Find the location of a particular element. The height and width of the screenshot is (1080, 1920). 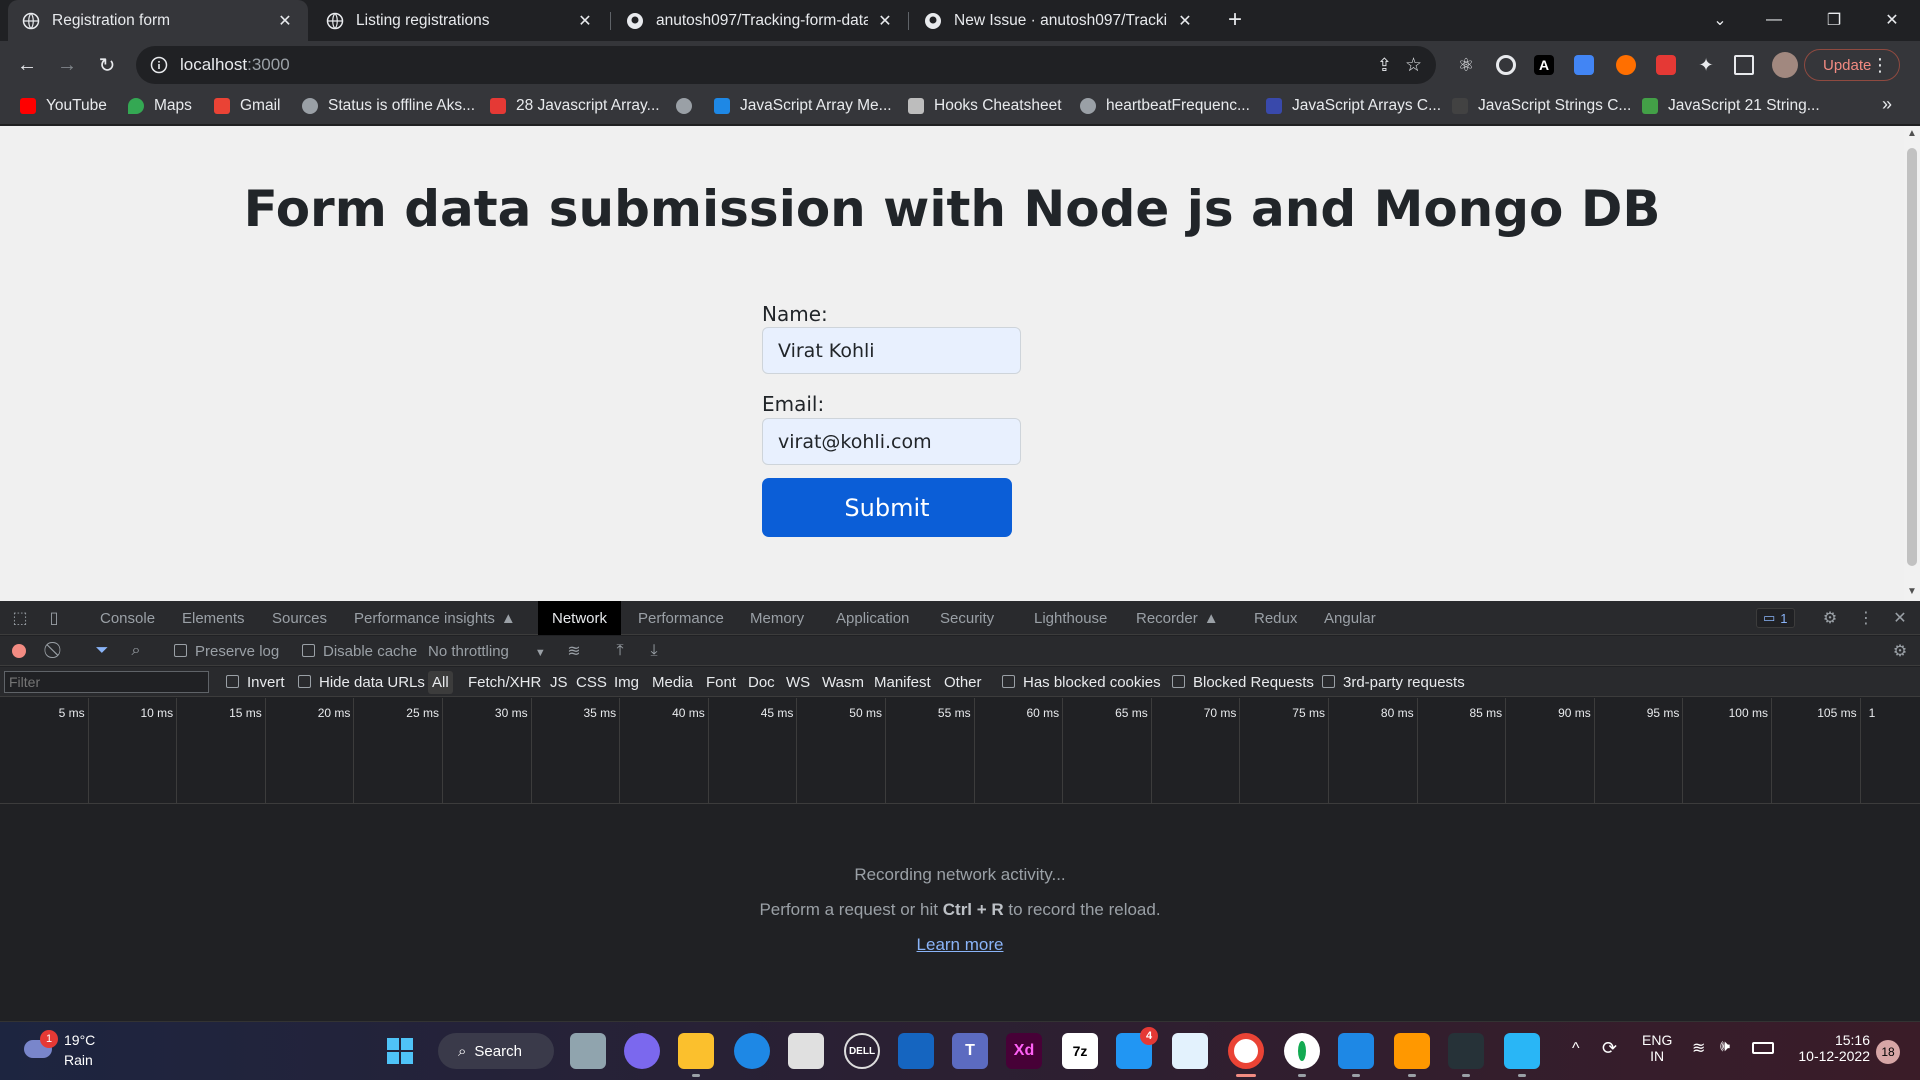

type-filter-doc: Doc is located at coordinates (761, 682).